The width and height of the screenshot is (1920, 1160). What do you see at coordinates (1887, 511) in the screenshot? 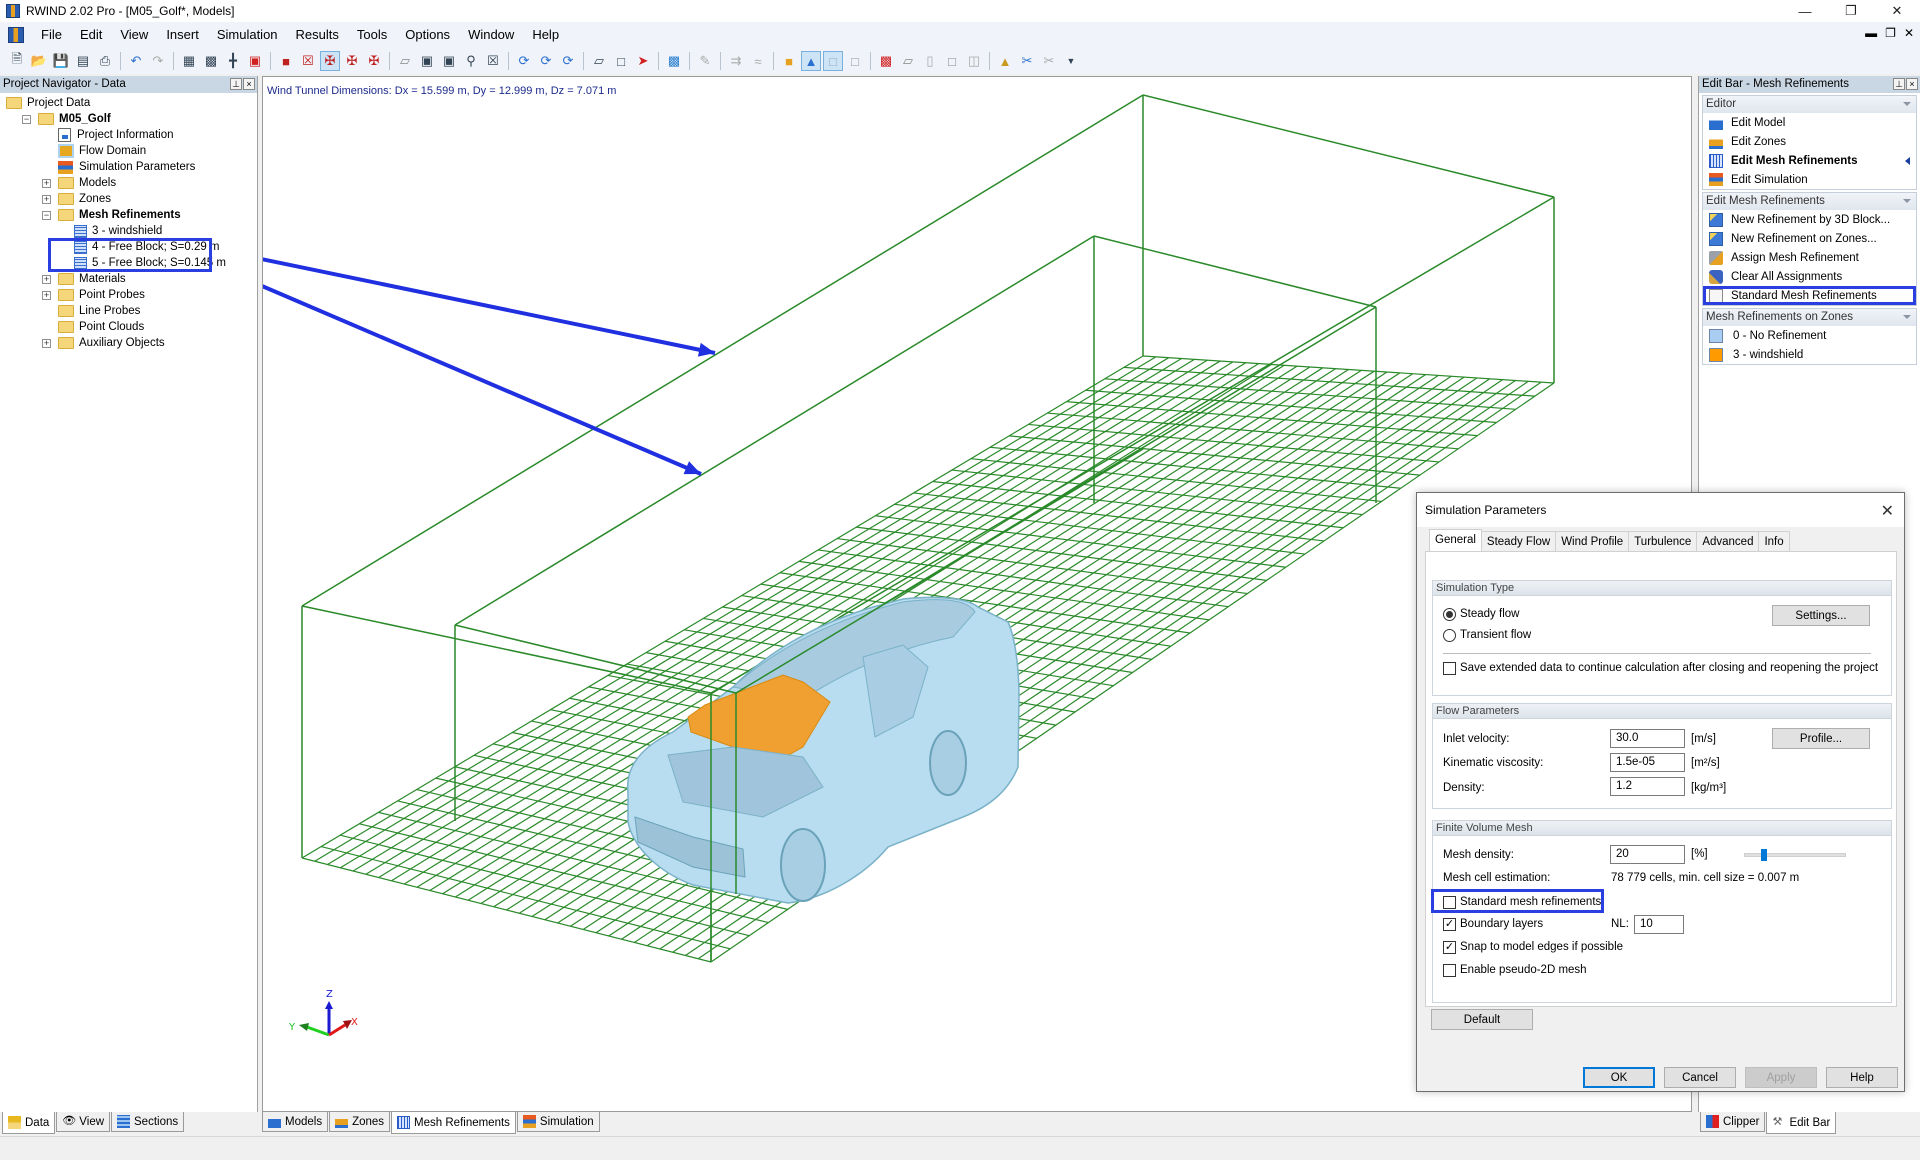
I see `dialog-close-icon: ✕` at bounding box center [1887, 511].